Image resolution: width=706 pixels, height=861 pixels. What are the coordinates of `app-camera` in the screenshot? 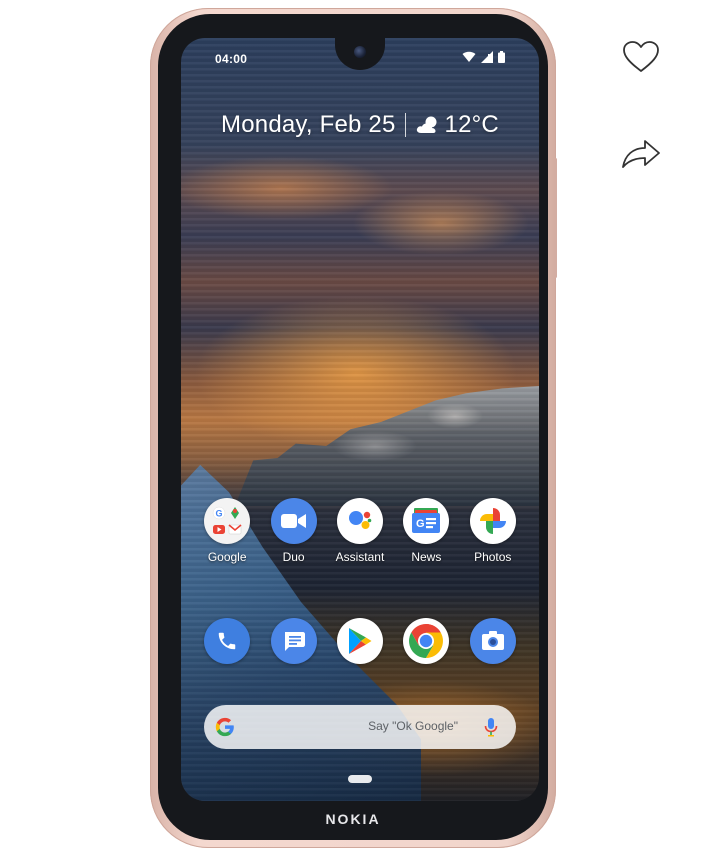 It's located at (493, 641).